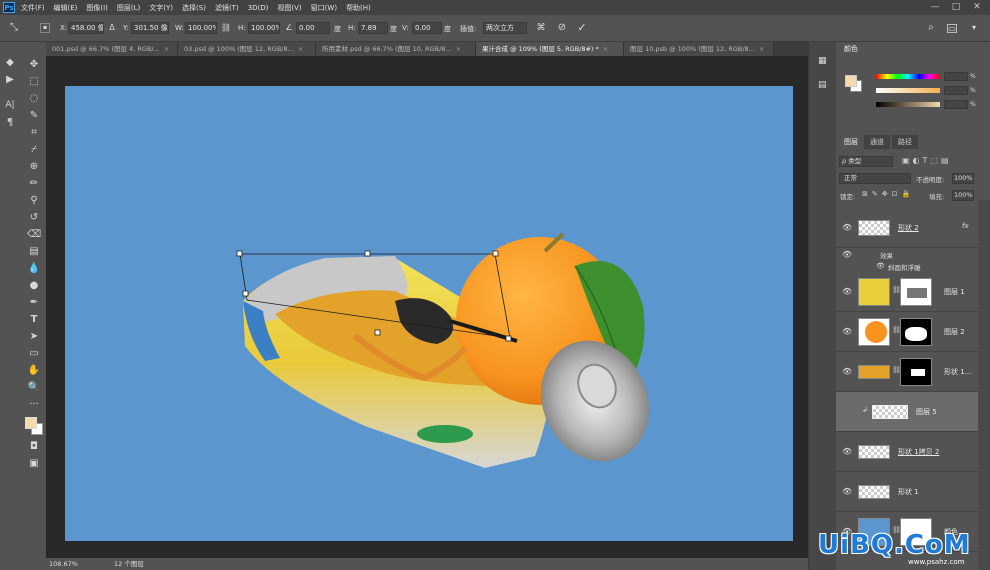  Describe the element at coordinates (963, 178) in the screenshot. I see `opacity-field: 100%` at that location.